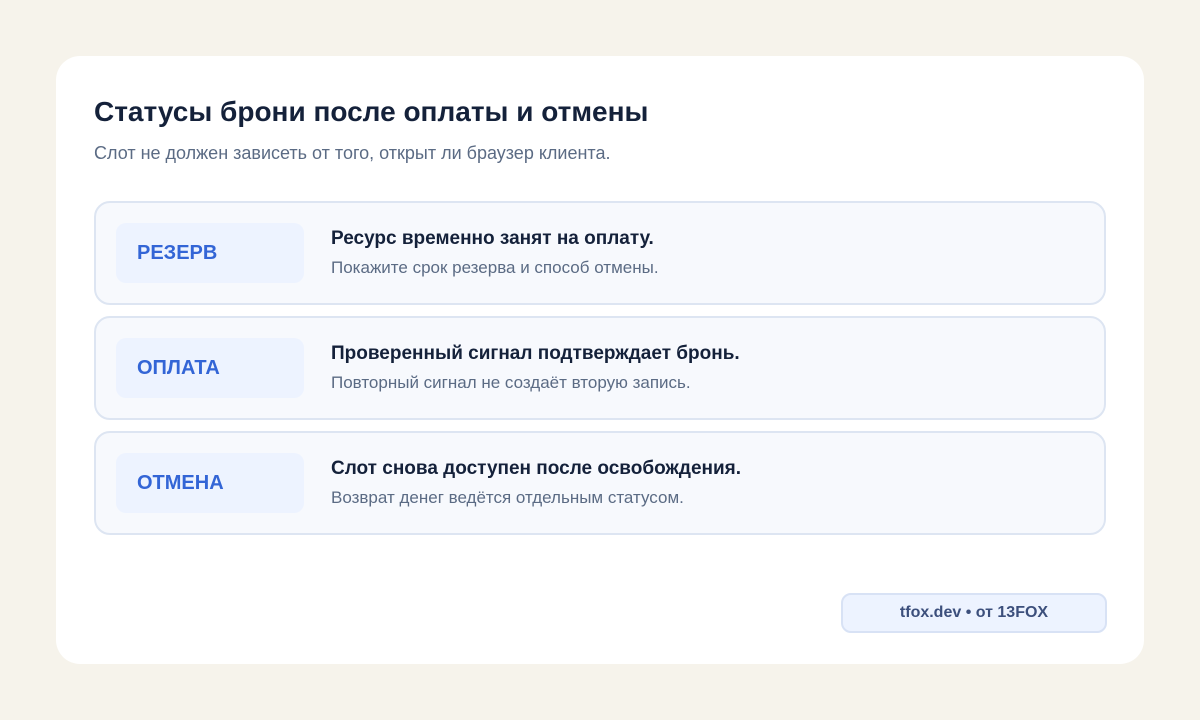 The width and height of the screenshot is (1200, 720). I want to click on brand-credit-pill: tfox.dev • от 13FOX, so click(974, 613).